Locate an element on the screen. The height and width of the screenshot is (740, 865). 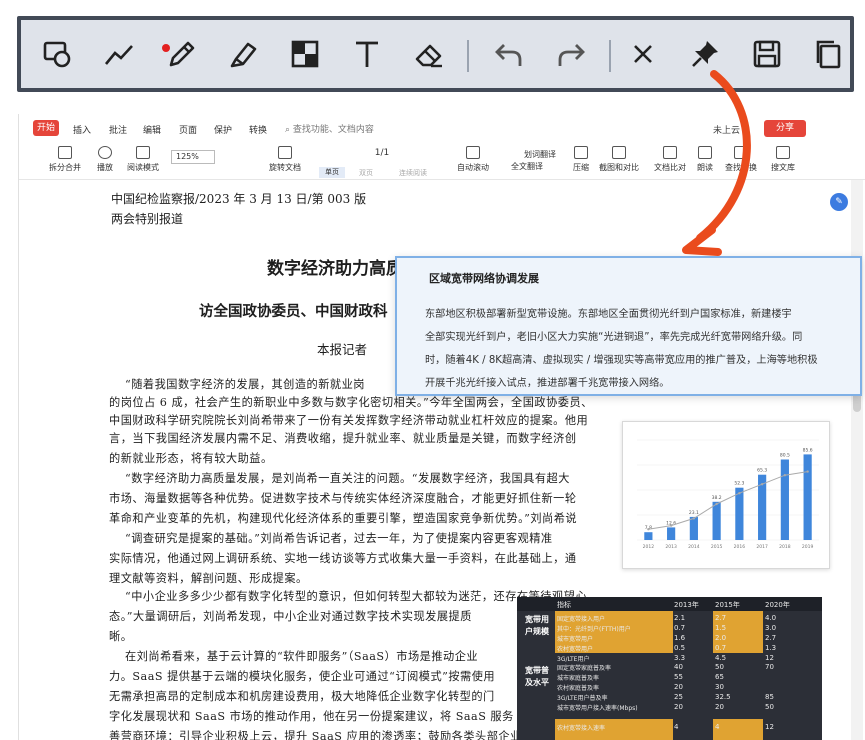
ai-assistant-button: ✎ is located at coordinates (839, 202).